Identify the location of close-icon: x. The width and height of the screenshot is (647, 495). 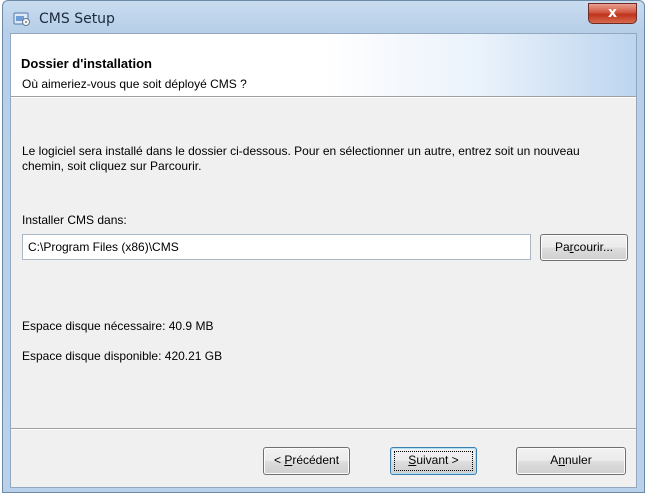
(612, 13).